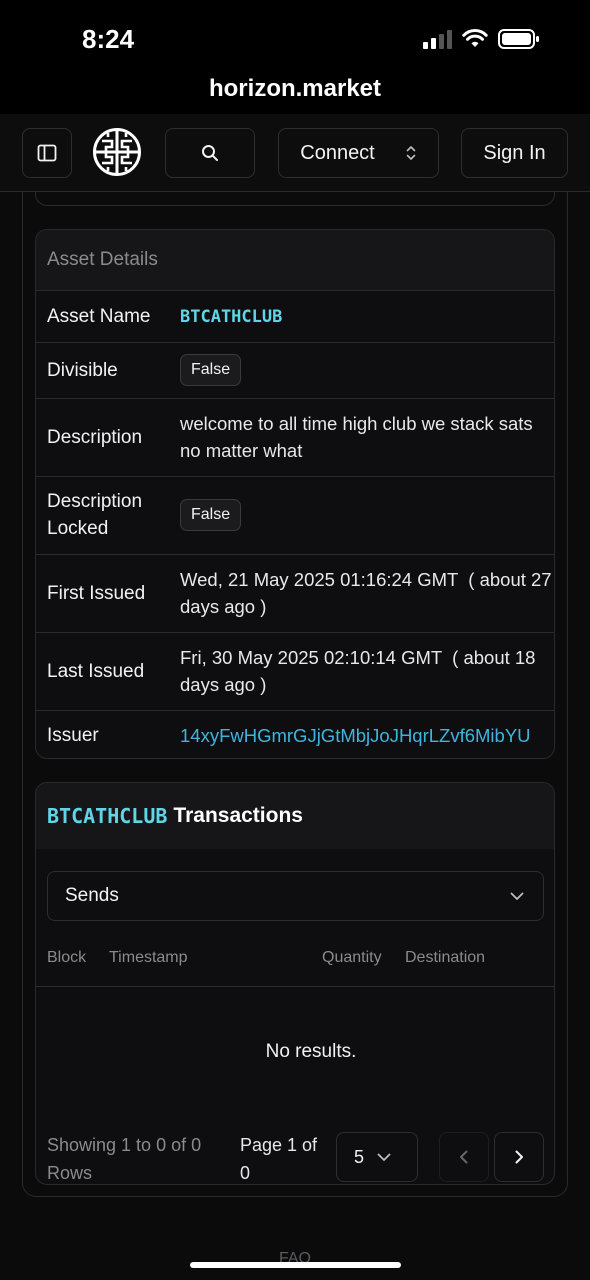 Image resolution: width=590 pixels, height=1280 pixels. I want to click on divisible-badge: False, so click(211, 370).